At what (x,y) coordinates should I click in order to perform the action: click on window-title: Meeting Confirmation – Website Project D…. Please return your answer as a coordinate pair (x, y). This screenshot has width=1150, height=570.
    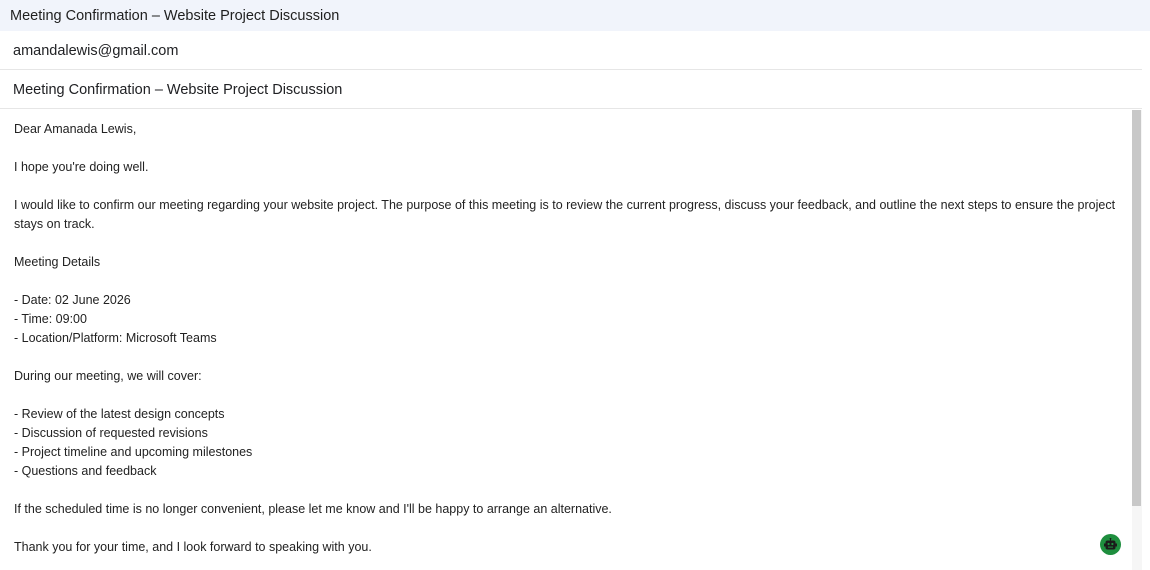
    Looking at the image, I should click on (575, 15).